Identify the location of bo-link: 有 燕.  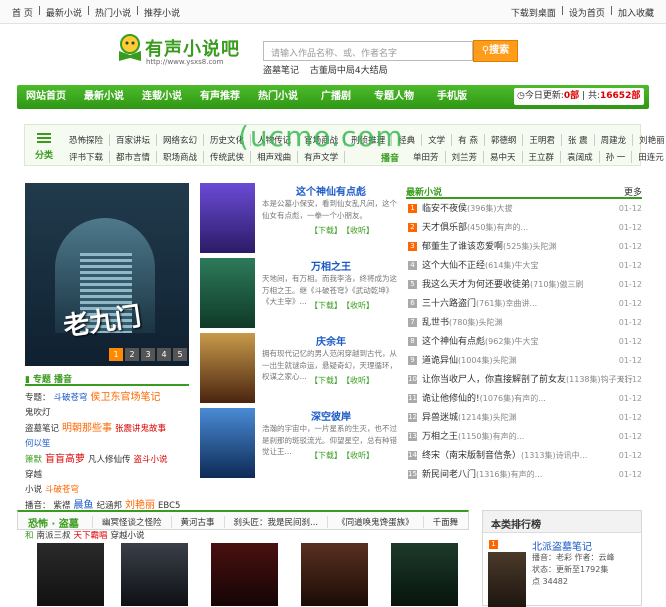
(468, 140).